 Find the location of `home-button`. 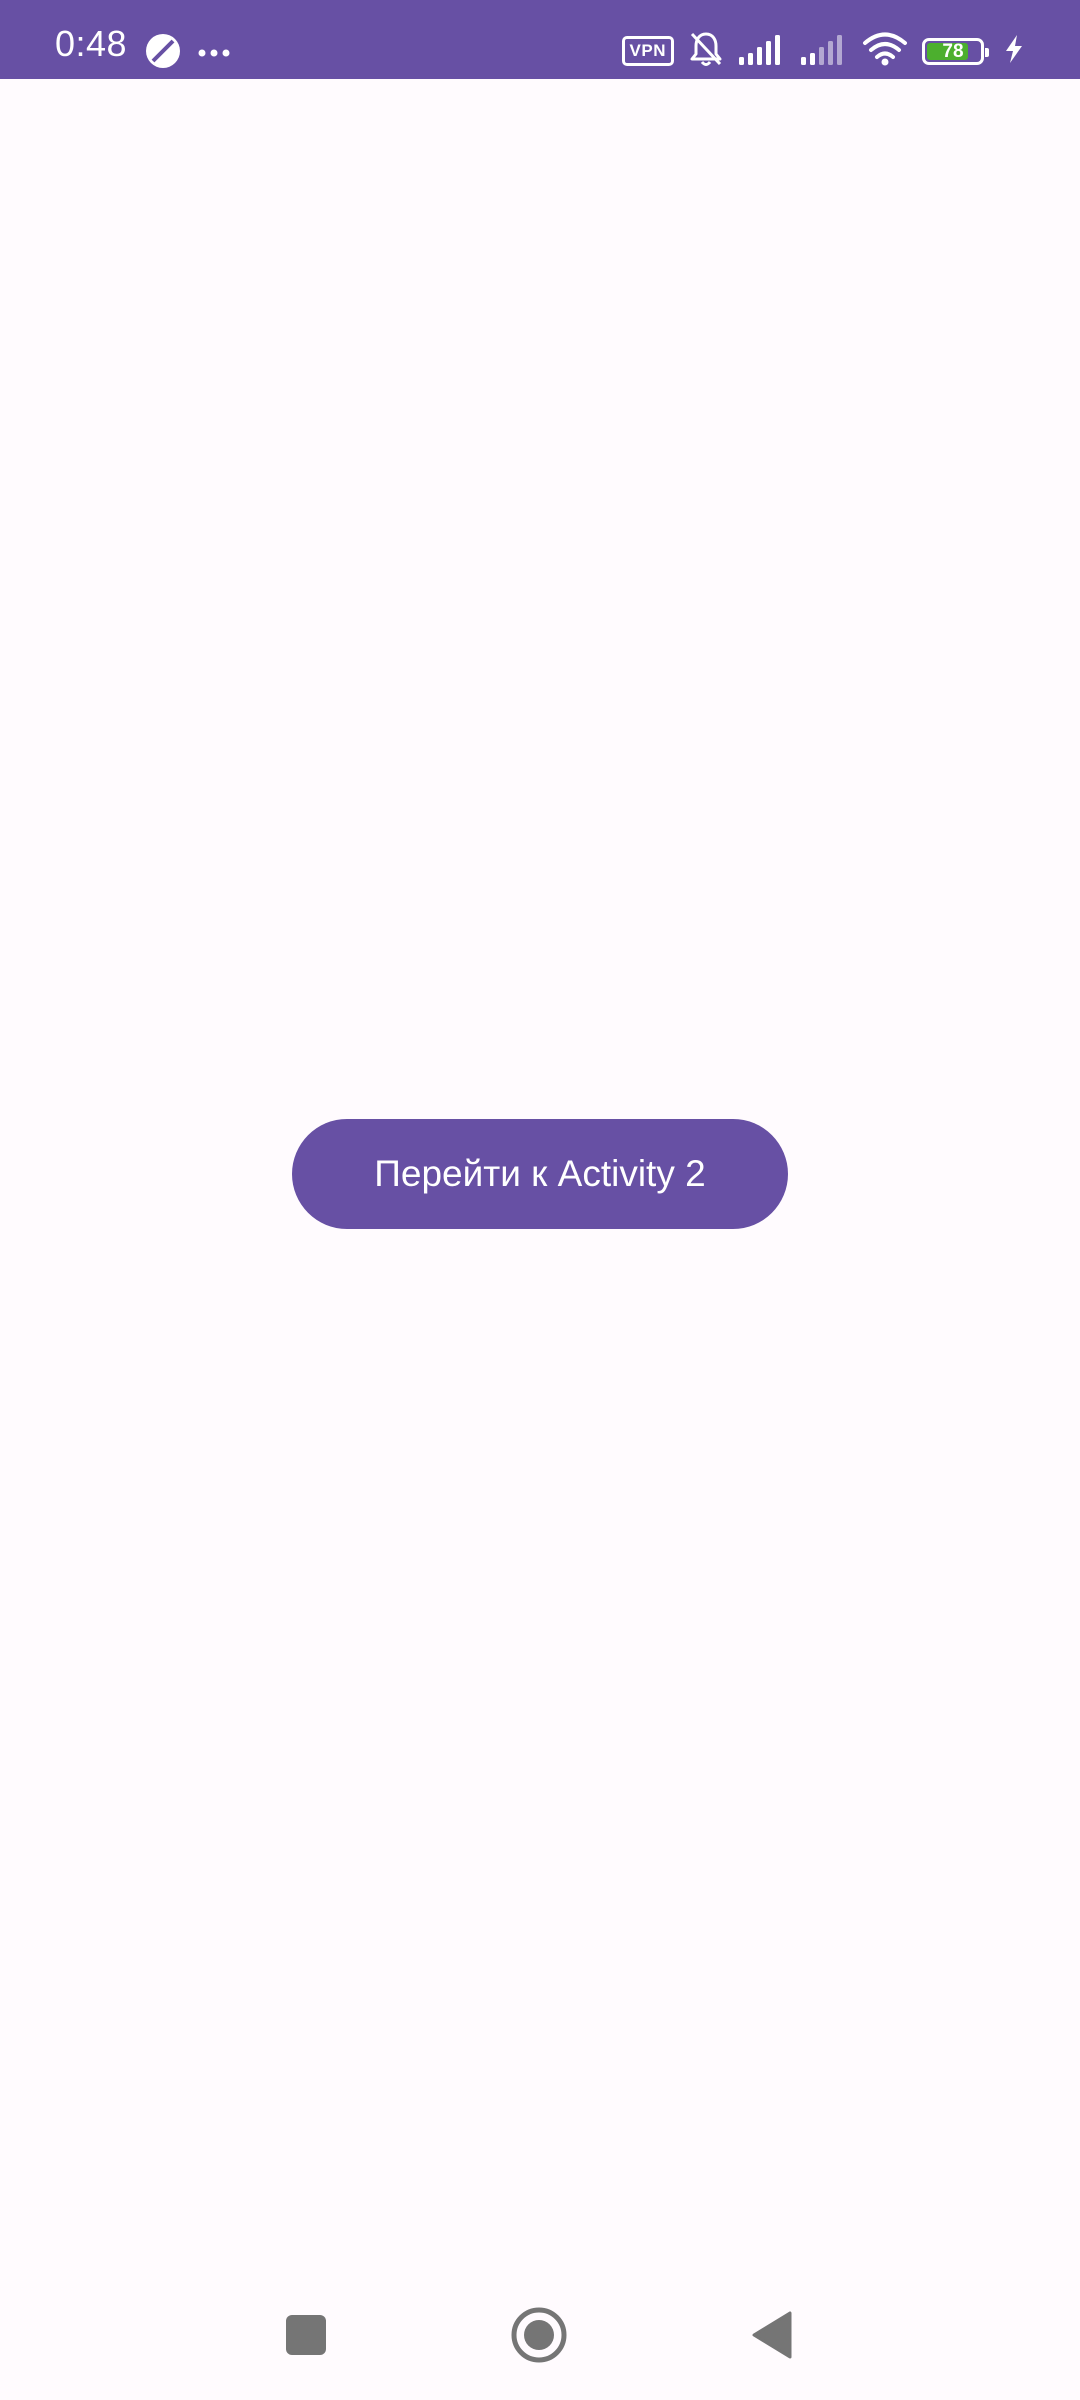

home-button is located at coordinates (539, 2337).